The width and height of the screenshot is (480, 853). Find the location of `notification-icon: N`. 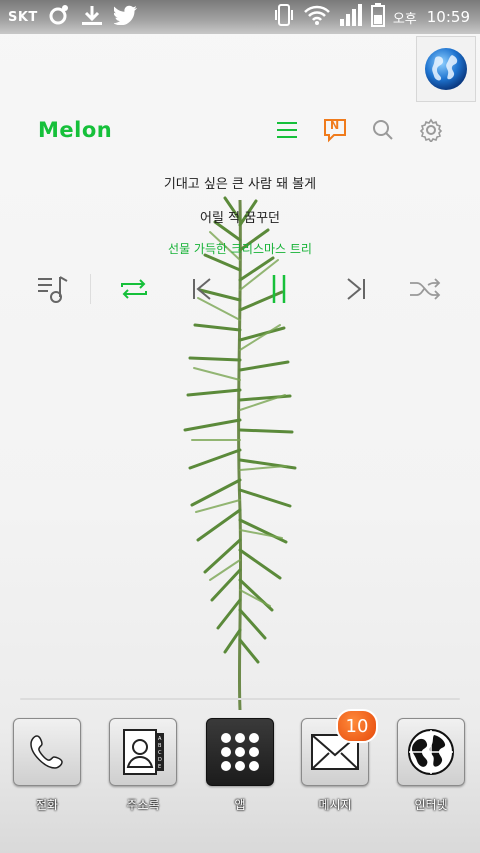

notification-icon: N is located at coordinates (335, 130).